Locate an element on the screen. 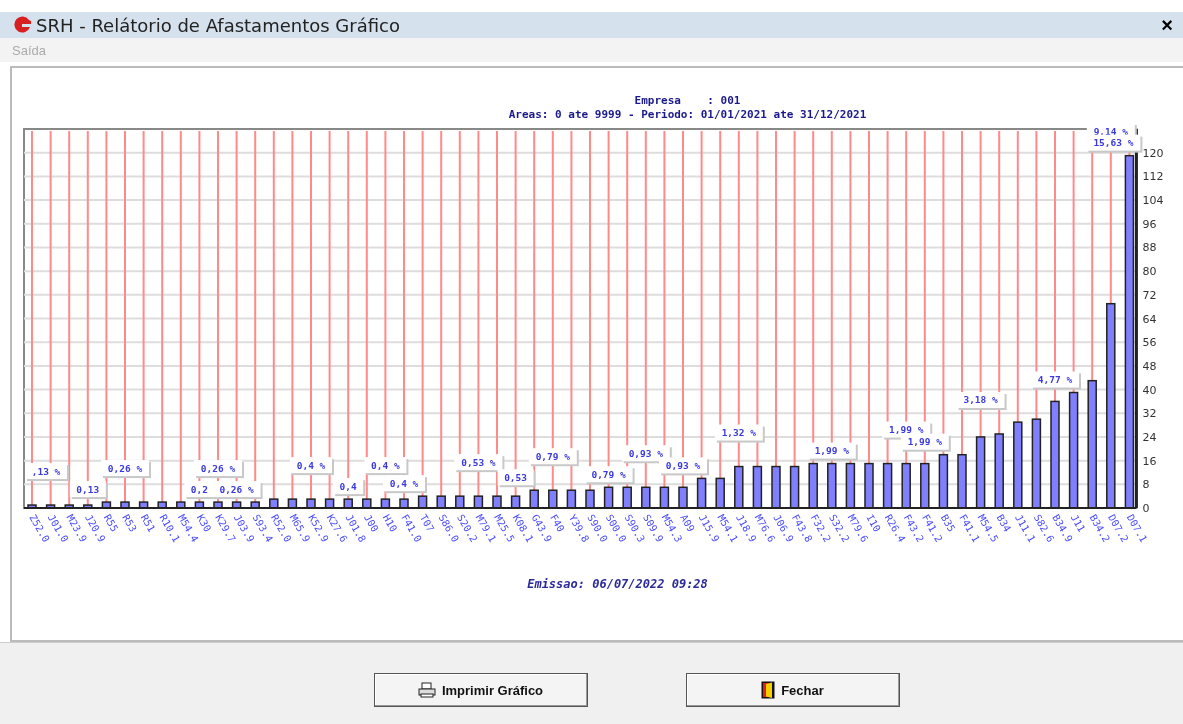  print-button: Imprimir Gráfico is located at coordinates (480, 690).